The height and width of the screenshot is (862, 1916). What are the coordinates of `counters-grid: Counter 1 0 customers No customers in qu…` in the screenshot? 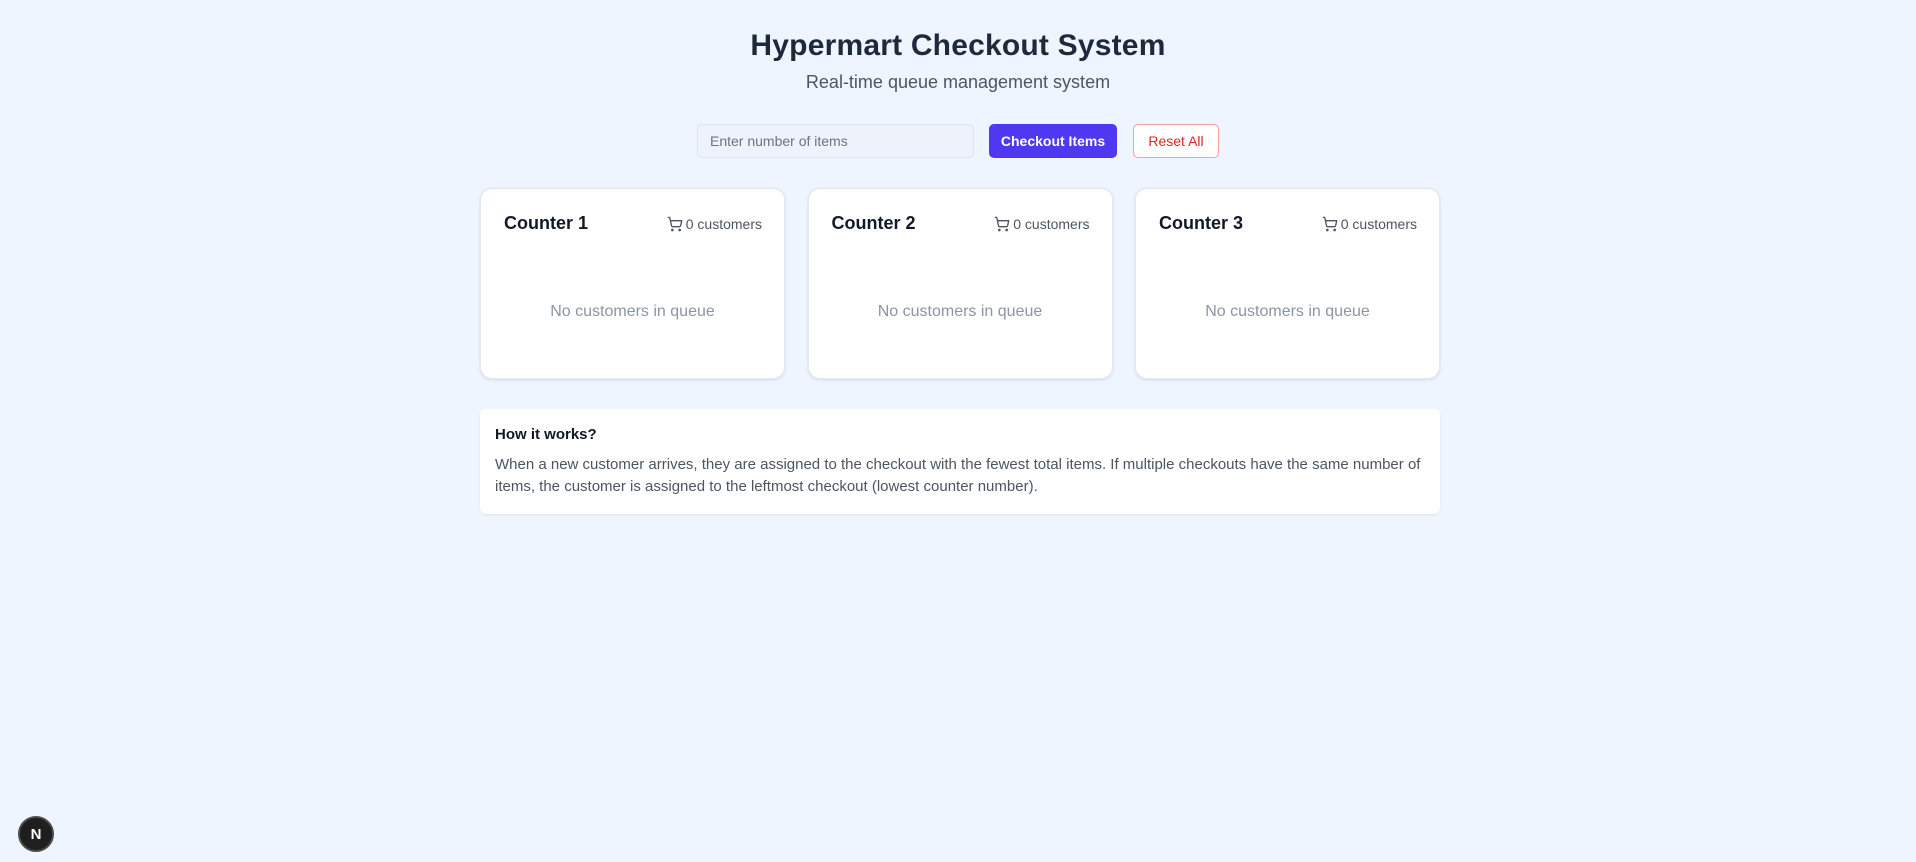 It's located at (960, 283).